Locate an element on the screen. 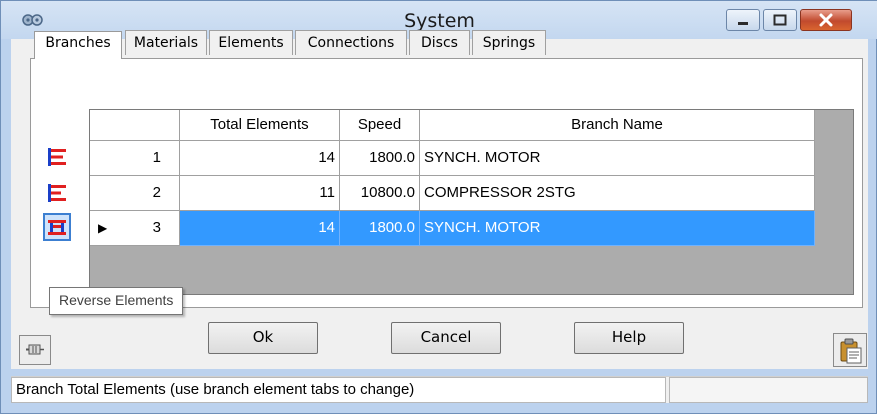 This screenshot has height=414, width=877. tab-branches: Branches is located at coordinates (78, 45).